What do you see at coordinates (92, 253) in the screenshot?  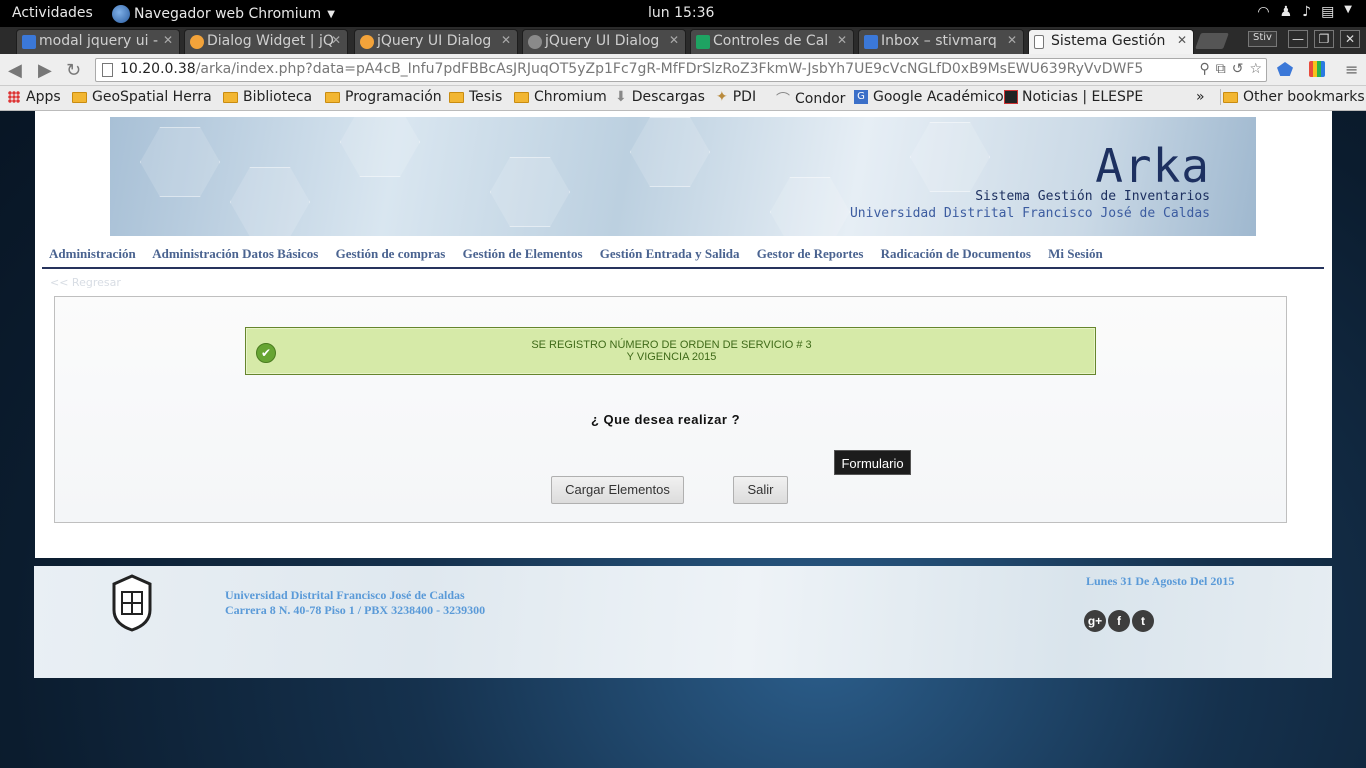 I see `menu-item-administracion: Administración` at bounding box center [92, 253].